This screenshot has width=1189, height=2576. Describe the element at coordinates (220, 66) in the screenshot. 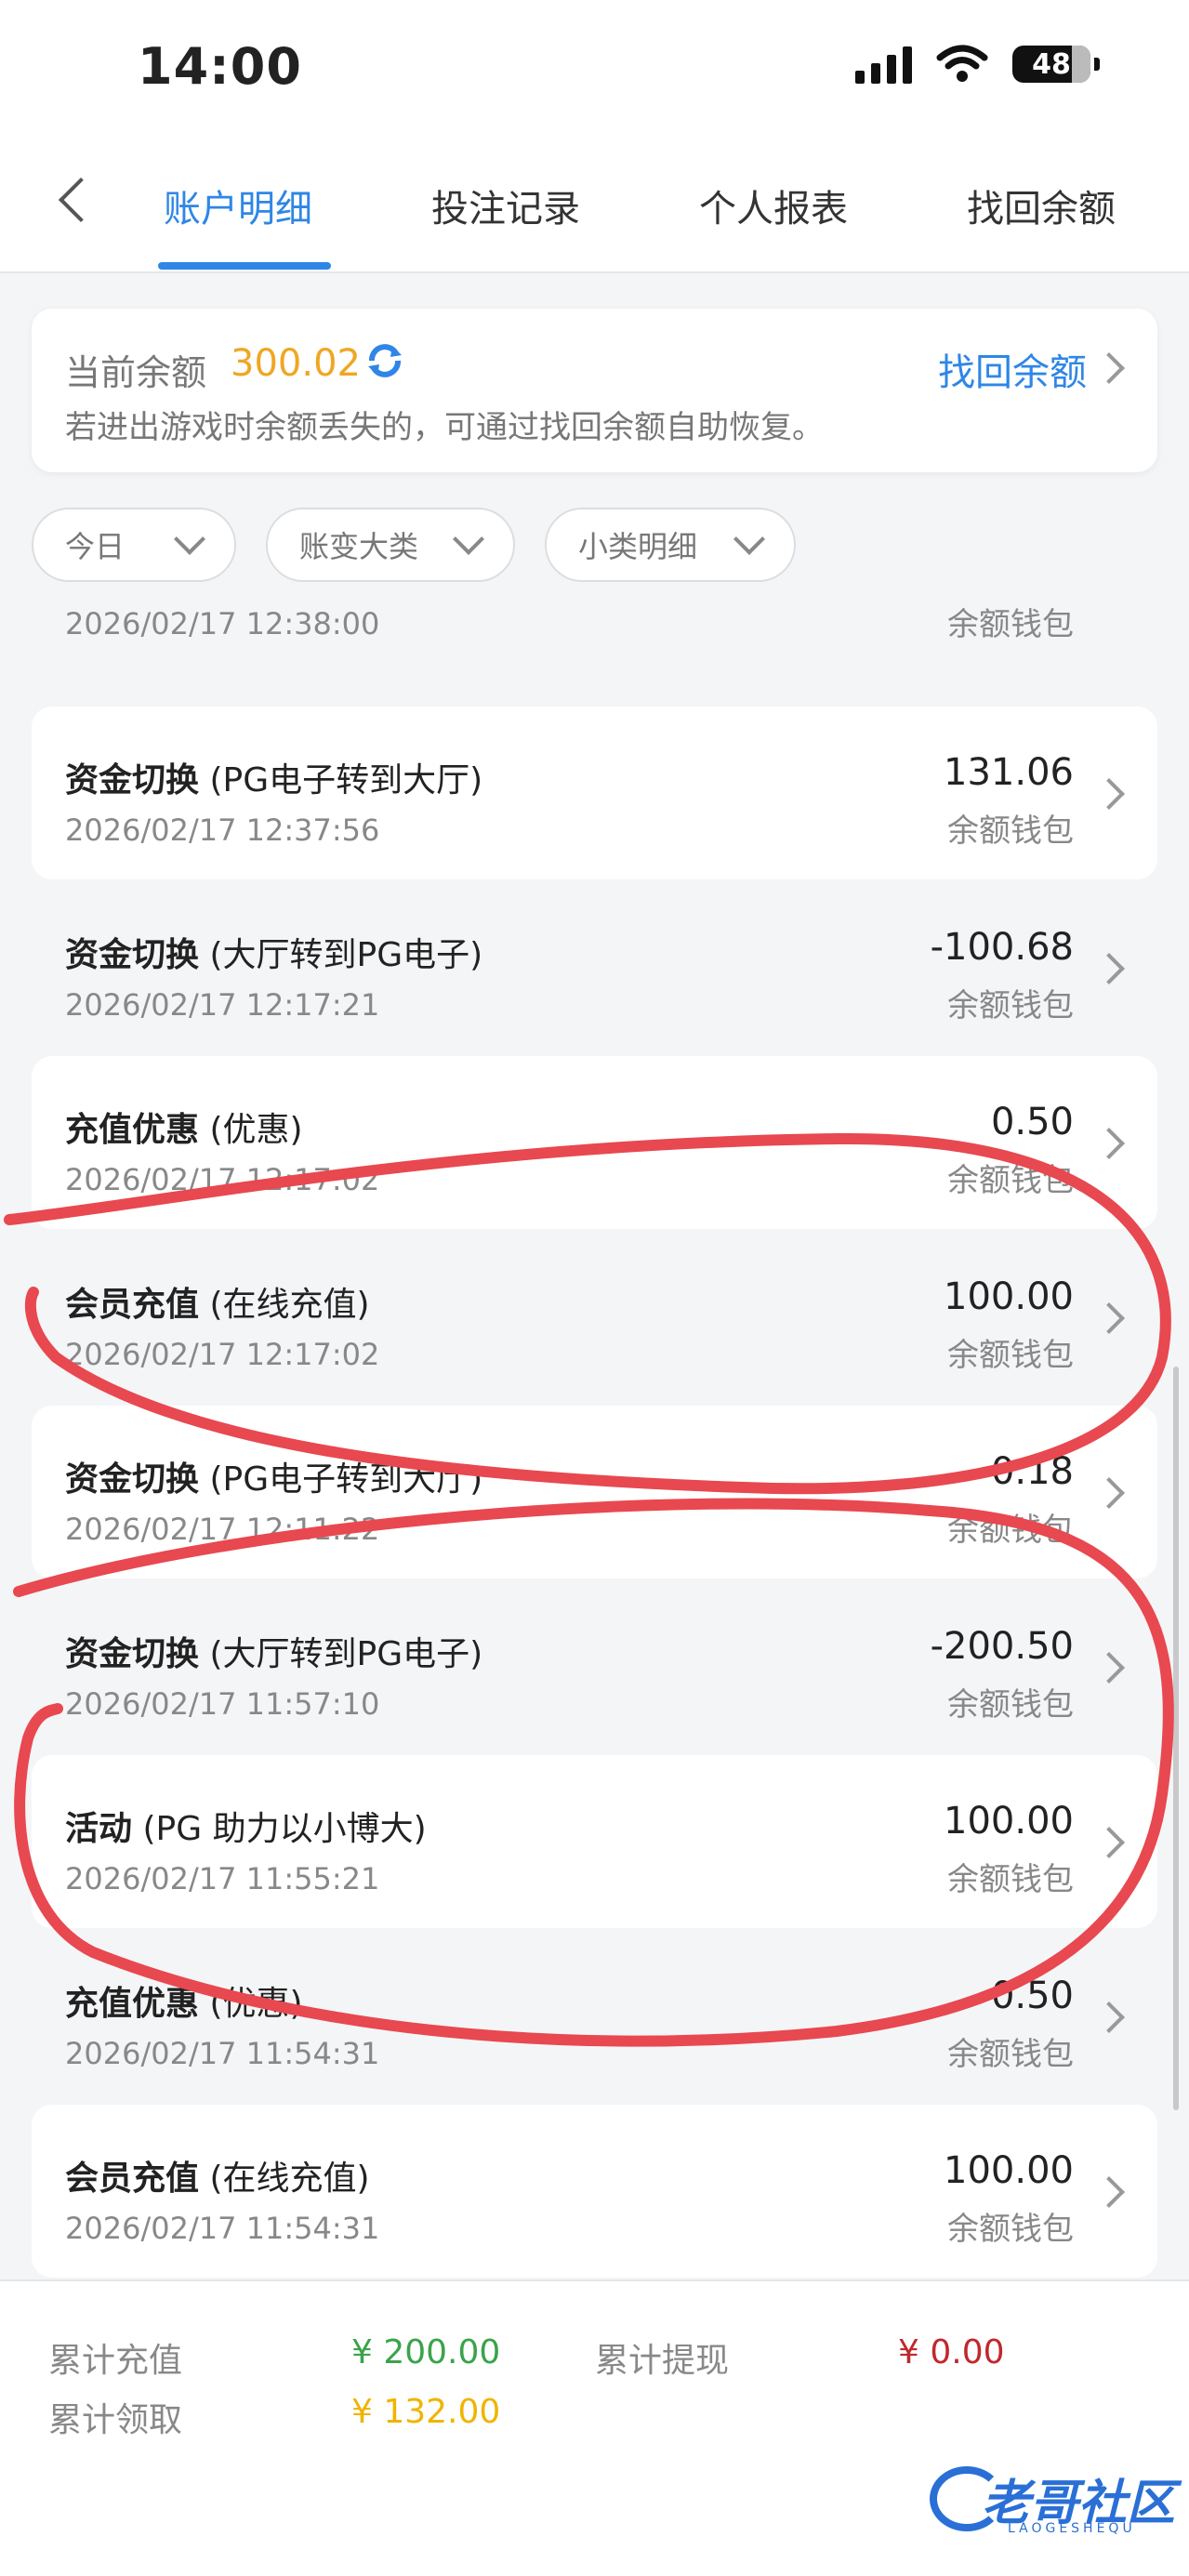

I see `status-time: 14:00` at that location.